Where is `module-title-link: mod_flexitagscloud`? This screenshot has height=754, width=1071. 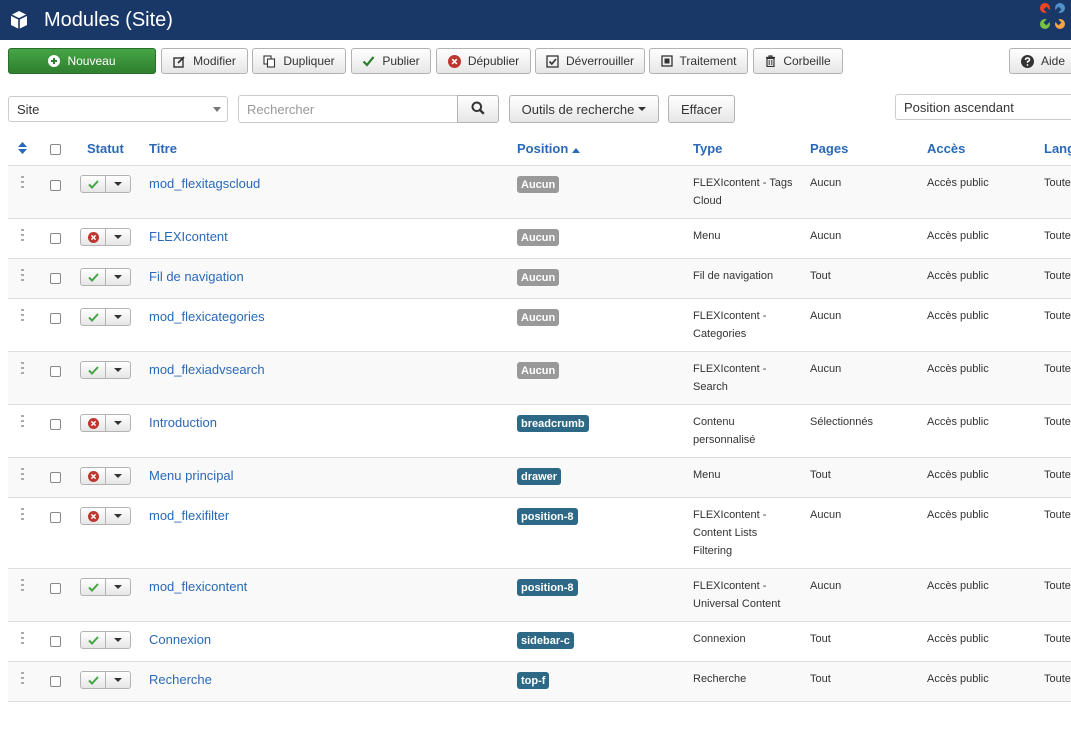
module-title-link: mod_flexitagscloud is located at coordinates (204, 183).